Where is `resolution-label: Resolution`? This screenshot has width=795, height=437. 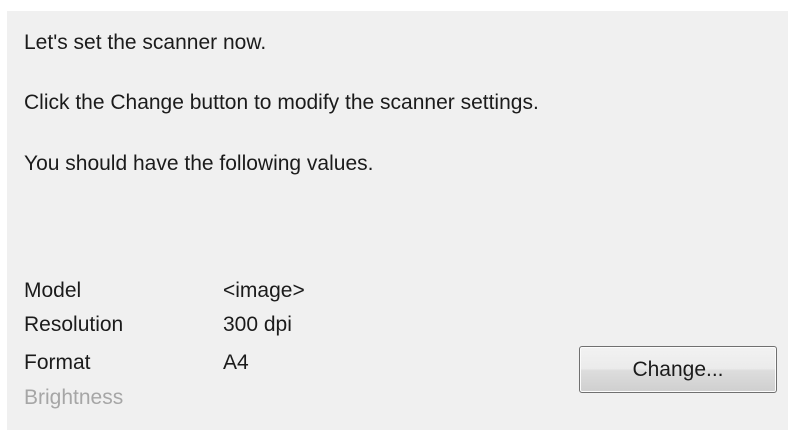 resolution-label: Resolution is located at coordinates (74, 324).